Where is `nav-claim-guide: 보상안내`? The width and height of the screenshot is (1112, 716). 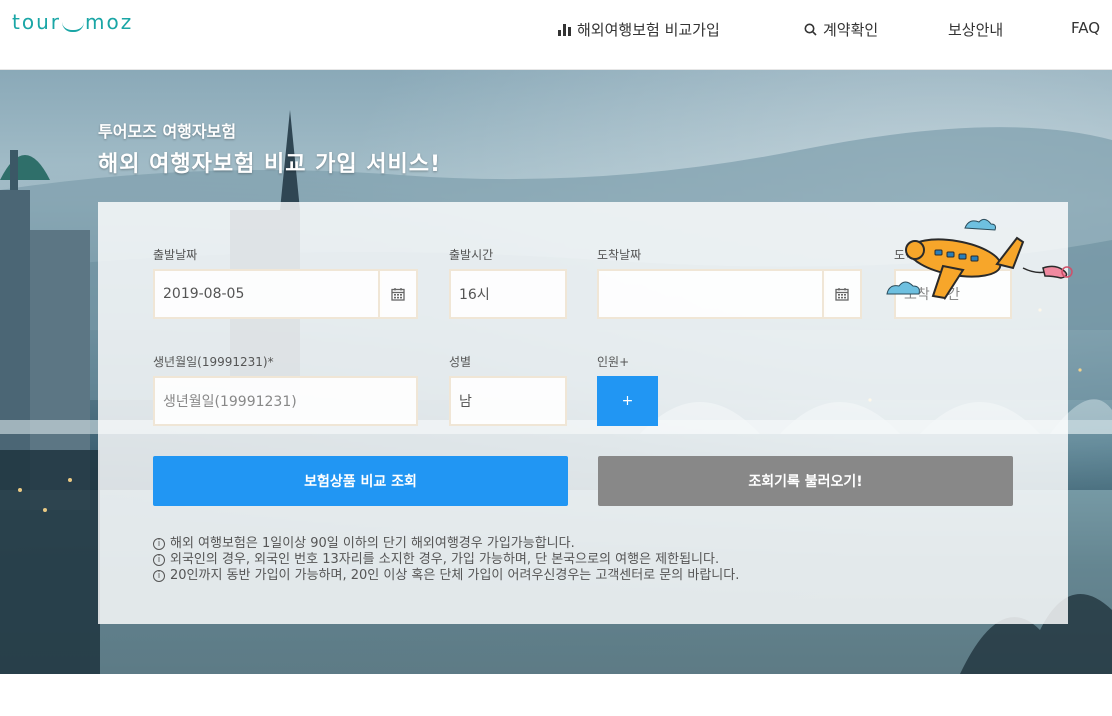
nav-claim-guide: 보상안내 is located at coordinates (975, 29).